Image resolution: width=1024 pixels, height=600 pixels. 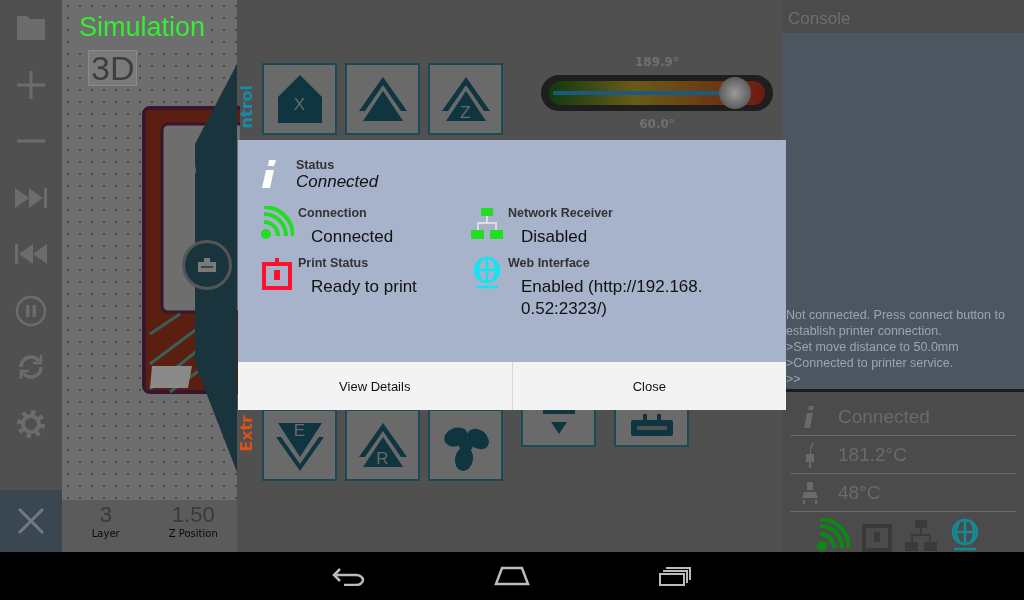 I want to click on axis-label: Z, so click(x=465, y=113).